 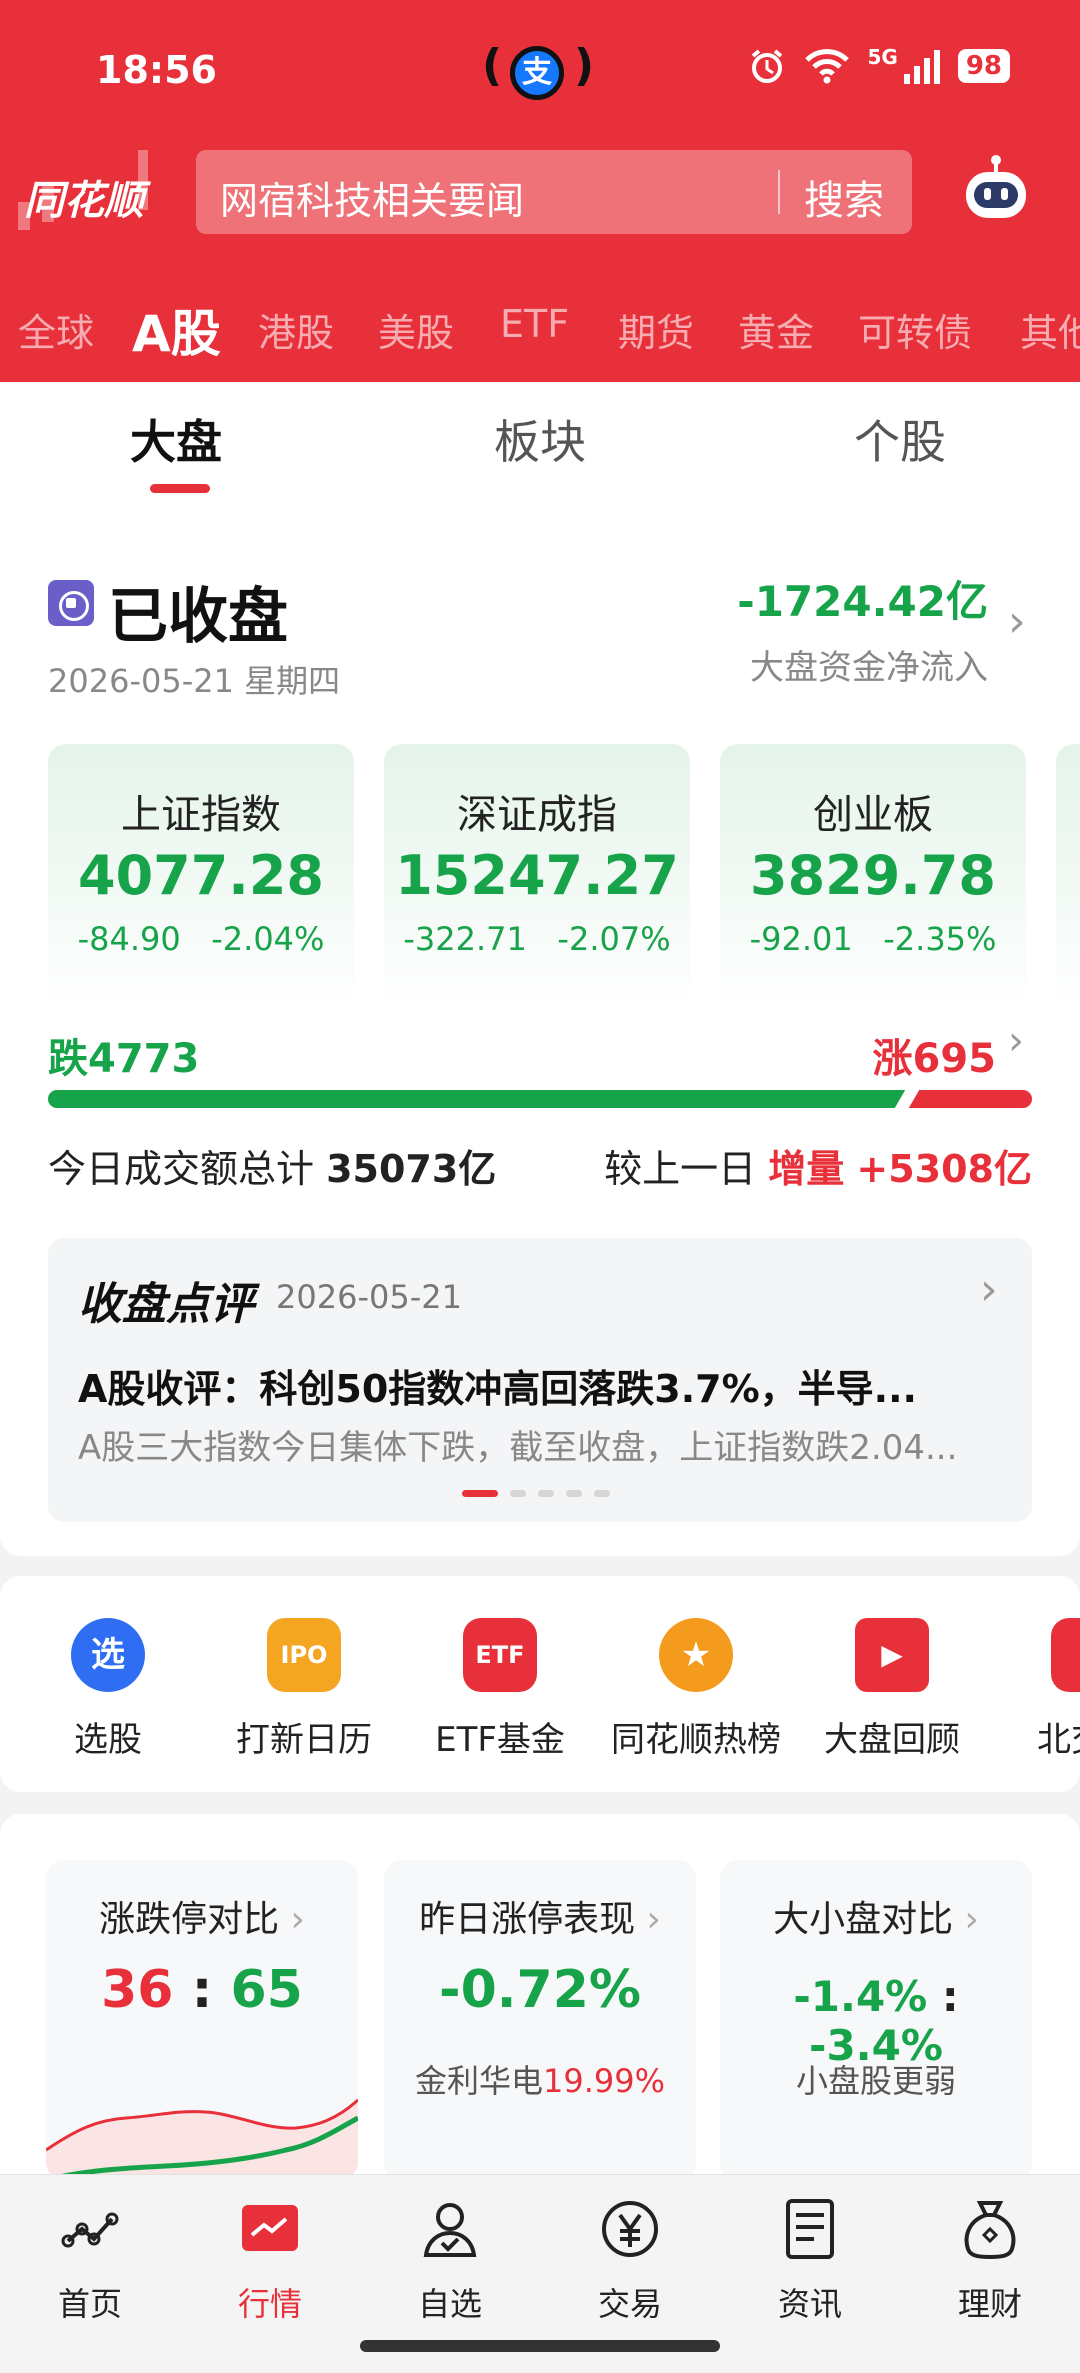 I want to click on index-value: 15247.27, so click(x=537, y=875).